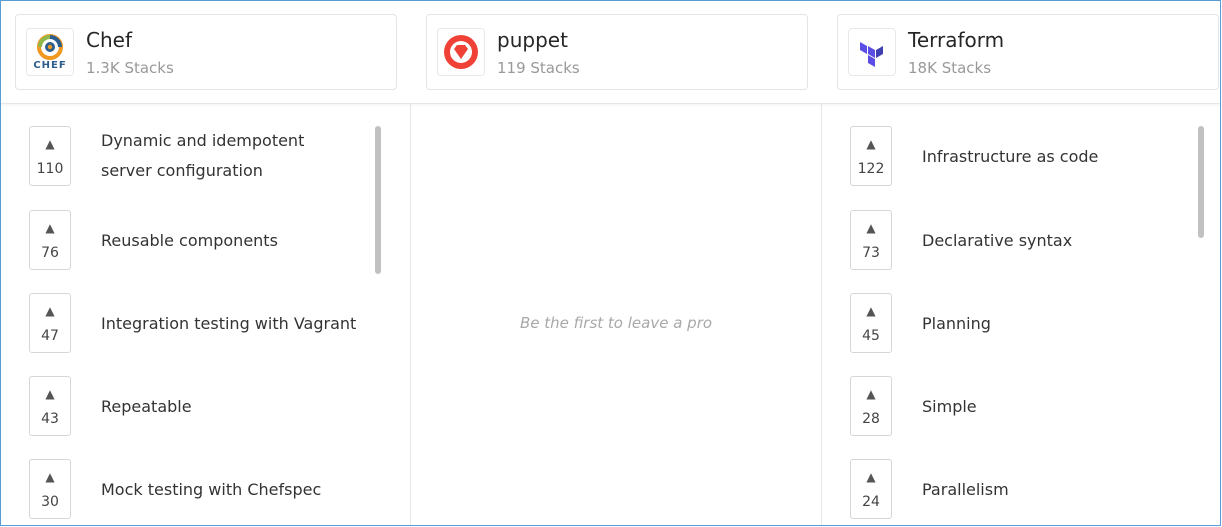 Image resolution: width=1222 pixels, height=527 pixels. Describe the element at coordinates (871, 156) in the screenshot. I see `upvote-button: ▲ 122` at that location.